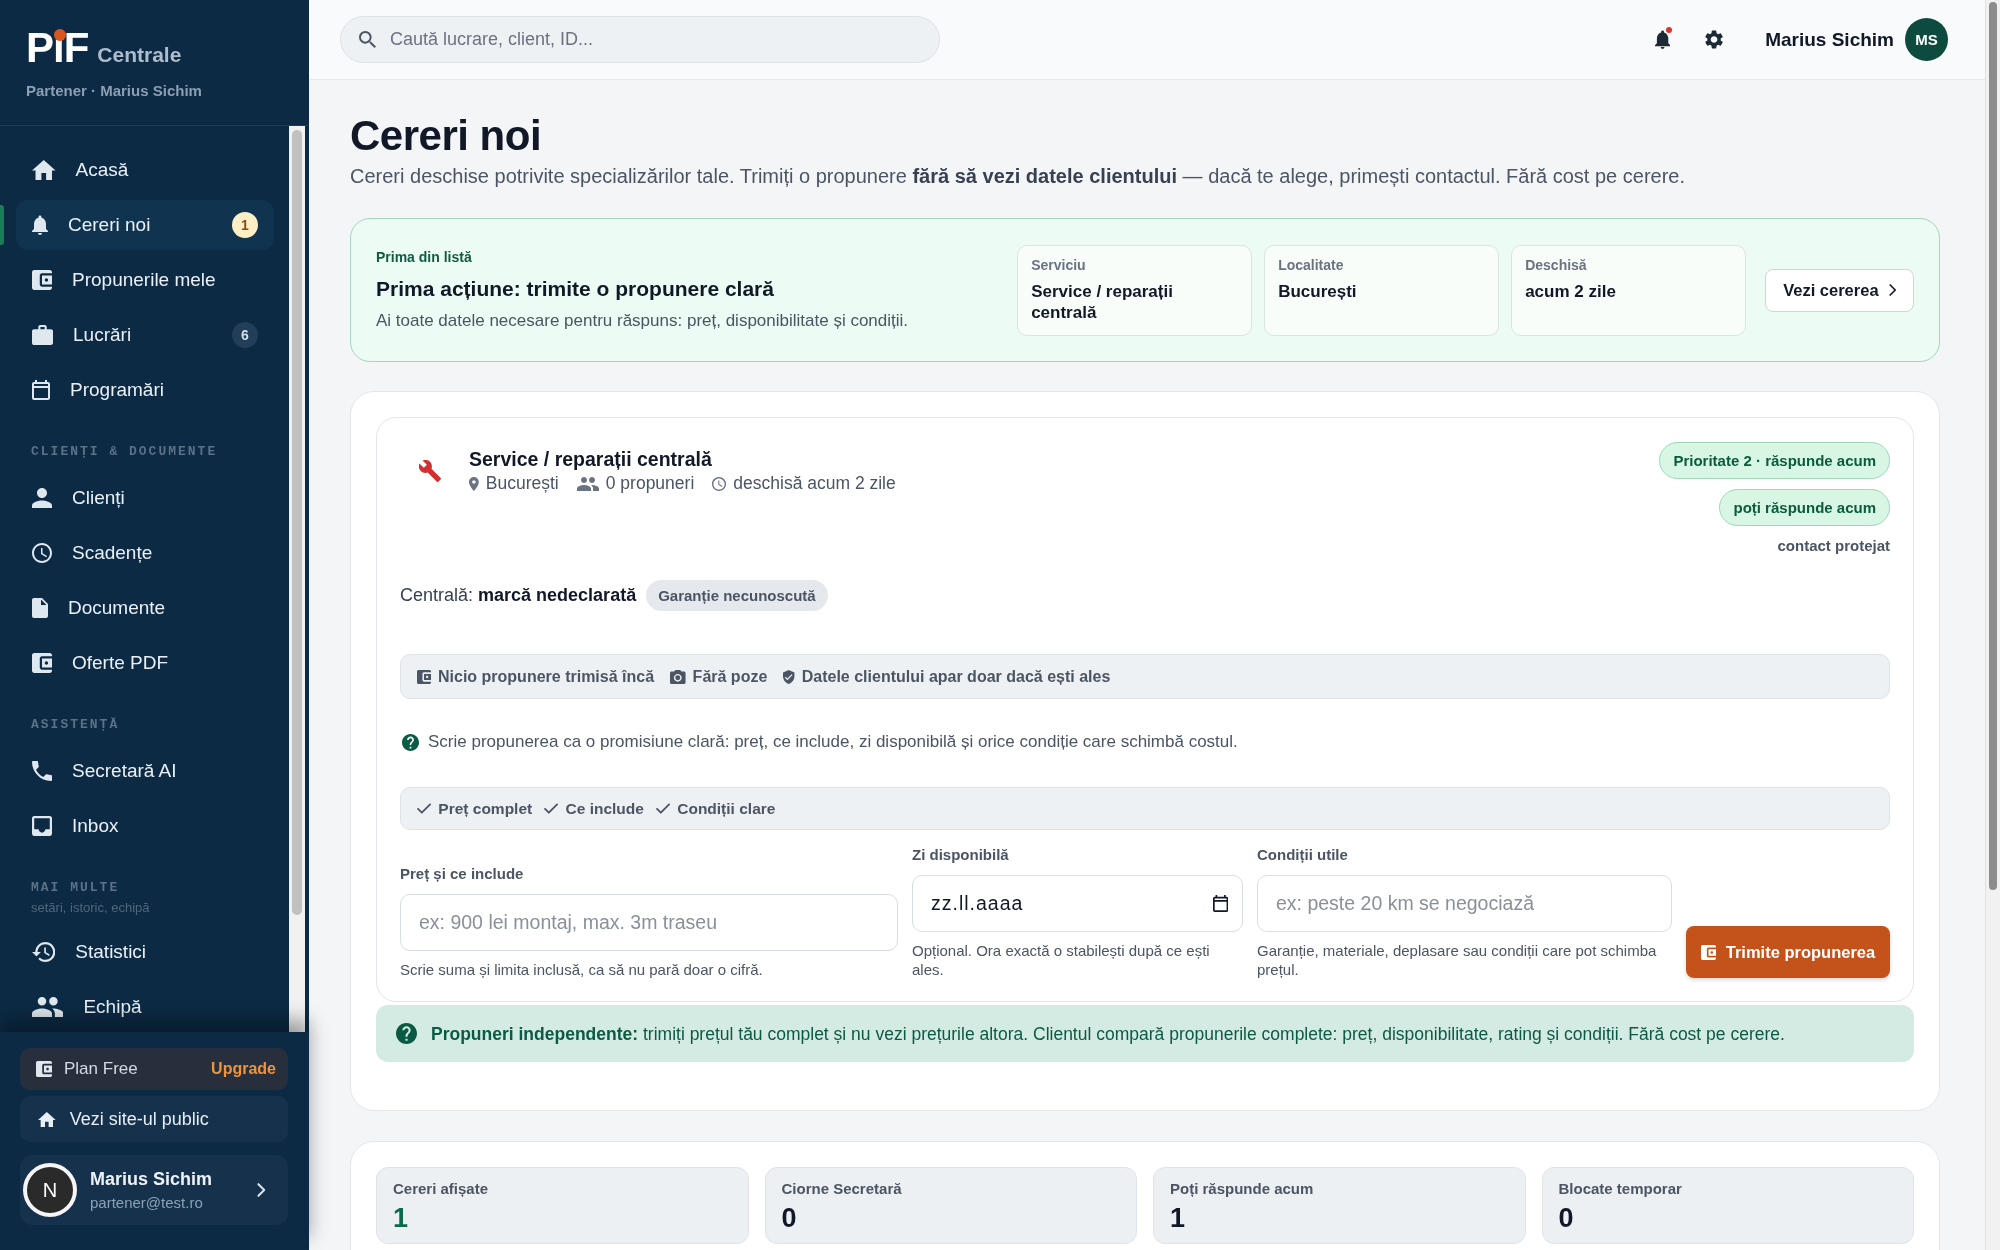 This screenshot has width=2000, height=1250. Describe the element at coordinates (243, 1069) in the screenshot. I see `upgrade-link: Upgrade` at that location.